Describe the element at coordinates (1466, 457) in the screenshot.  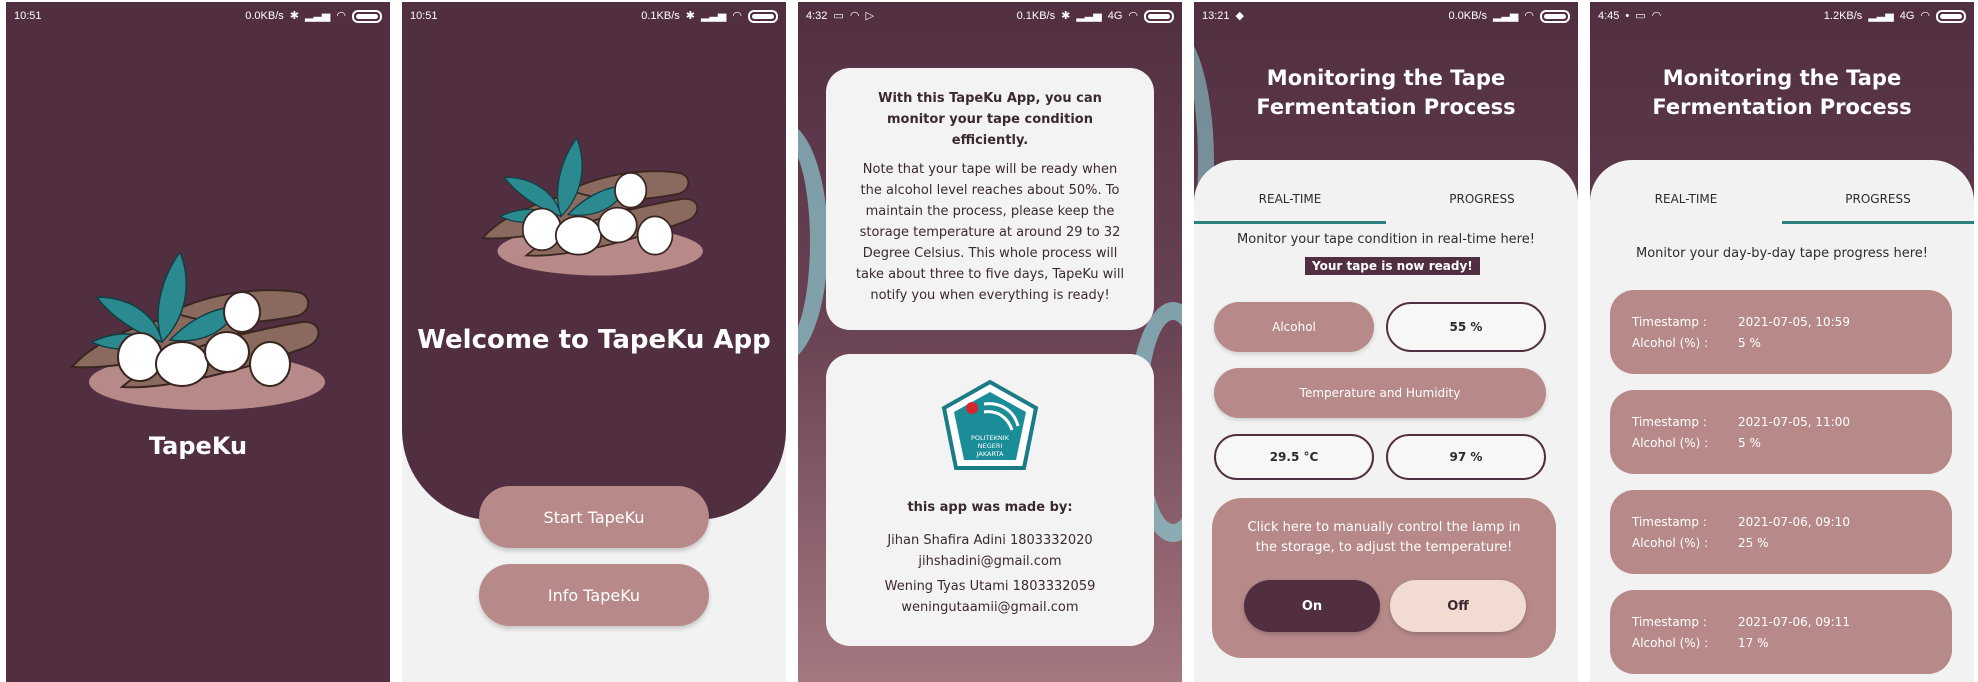
I see `humidity-value: 97 %` at that location.